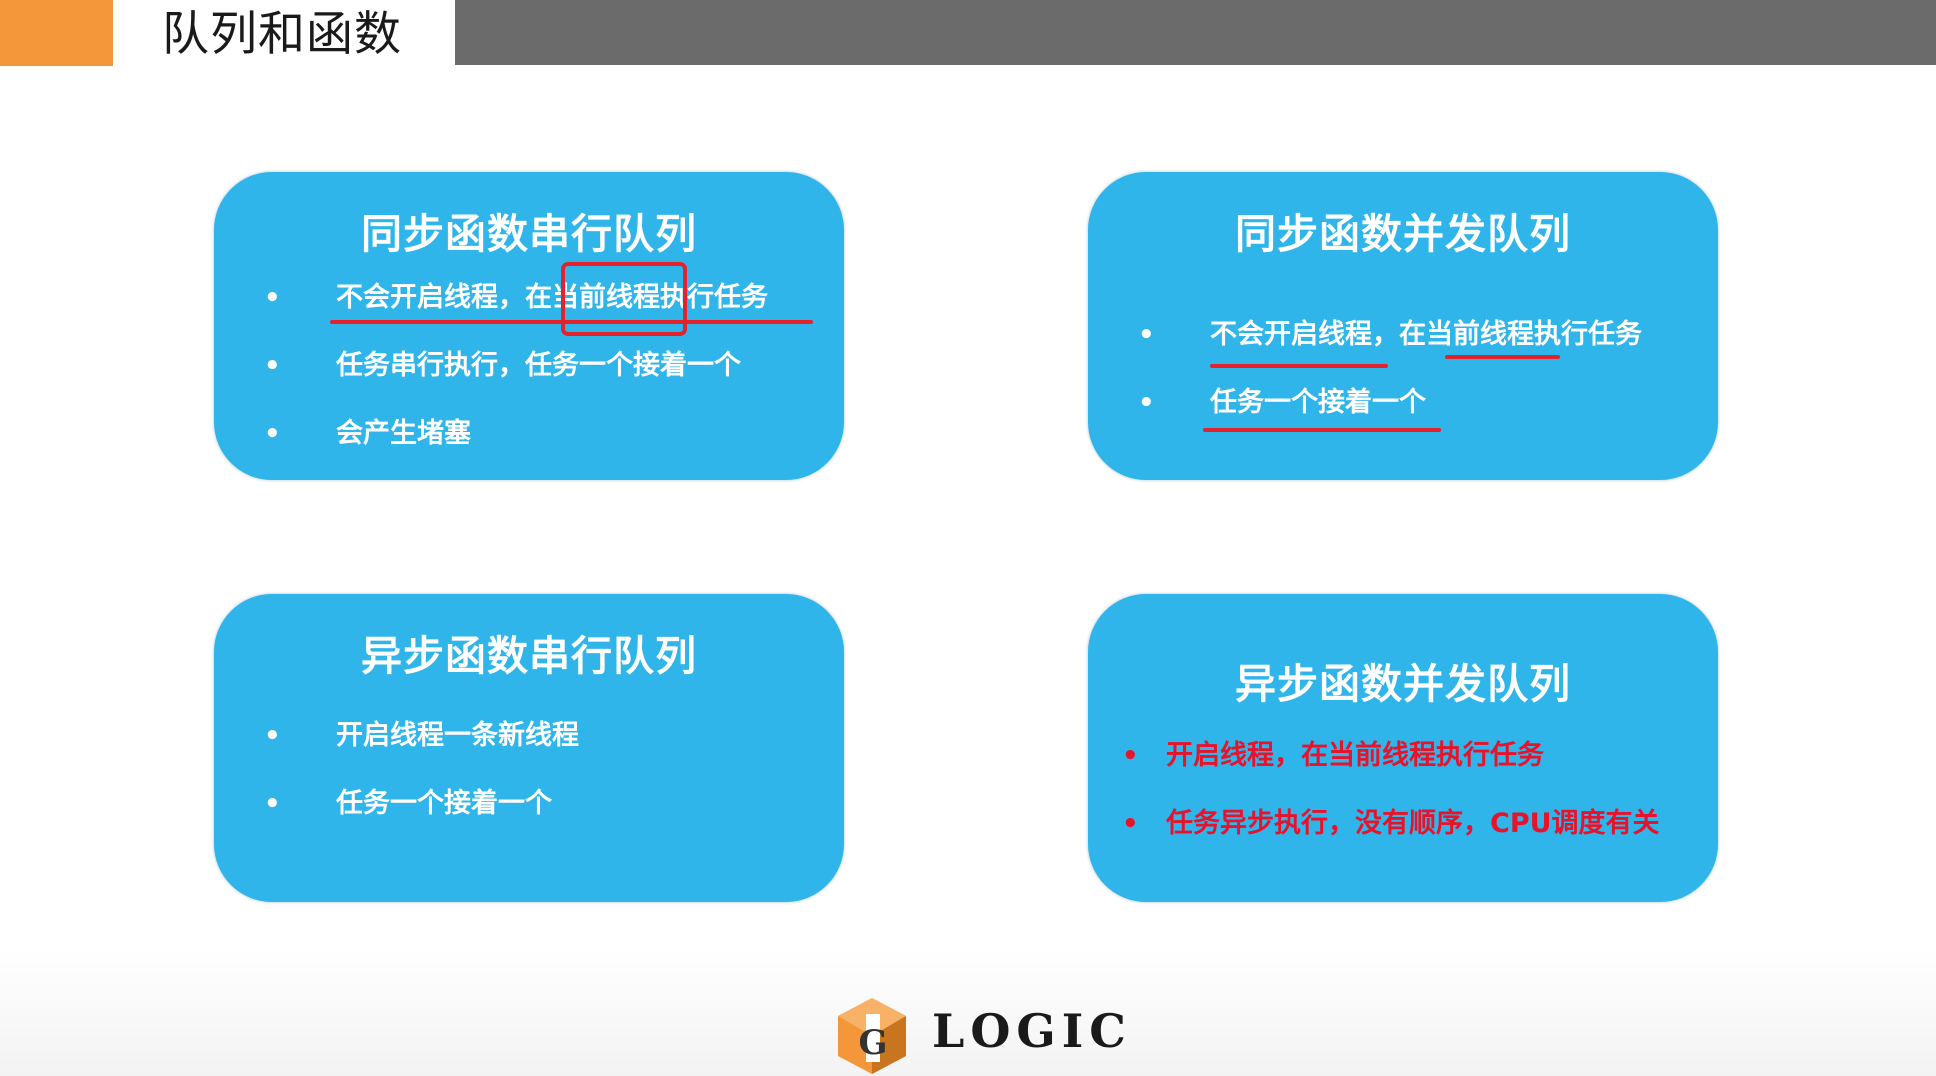 The image size is (1936, 1076). What do you see at coordinates (457, 735) in the screenshot?
I see `list-item-text: 开启线程一条新线程` at bounding box center [457, 735].